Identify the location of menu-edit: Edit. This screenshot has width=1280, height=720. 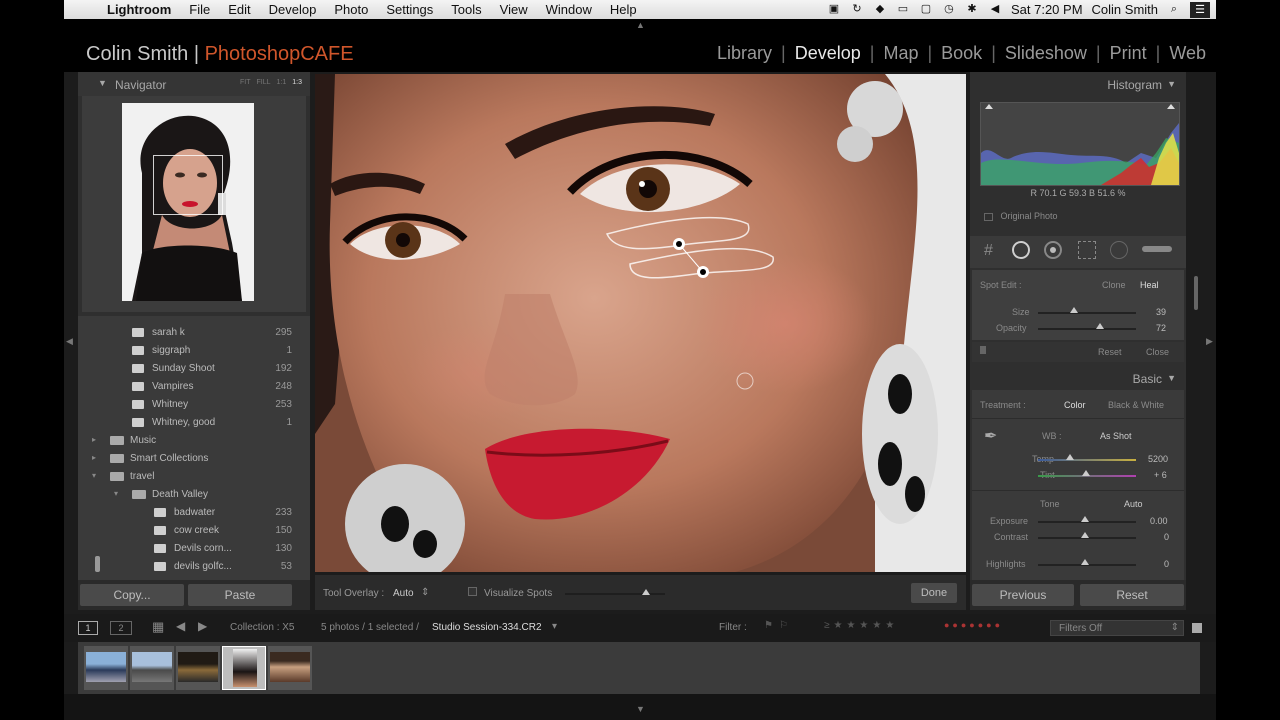
(239, 9).